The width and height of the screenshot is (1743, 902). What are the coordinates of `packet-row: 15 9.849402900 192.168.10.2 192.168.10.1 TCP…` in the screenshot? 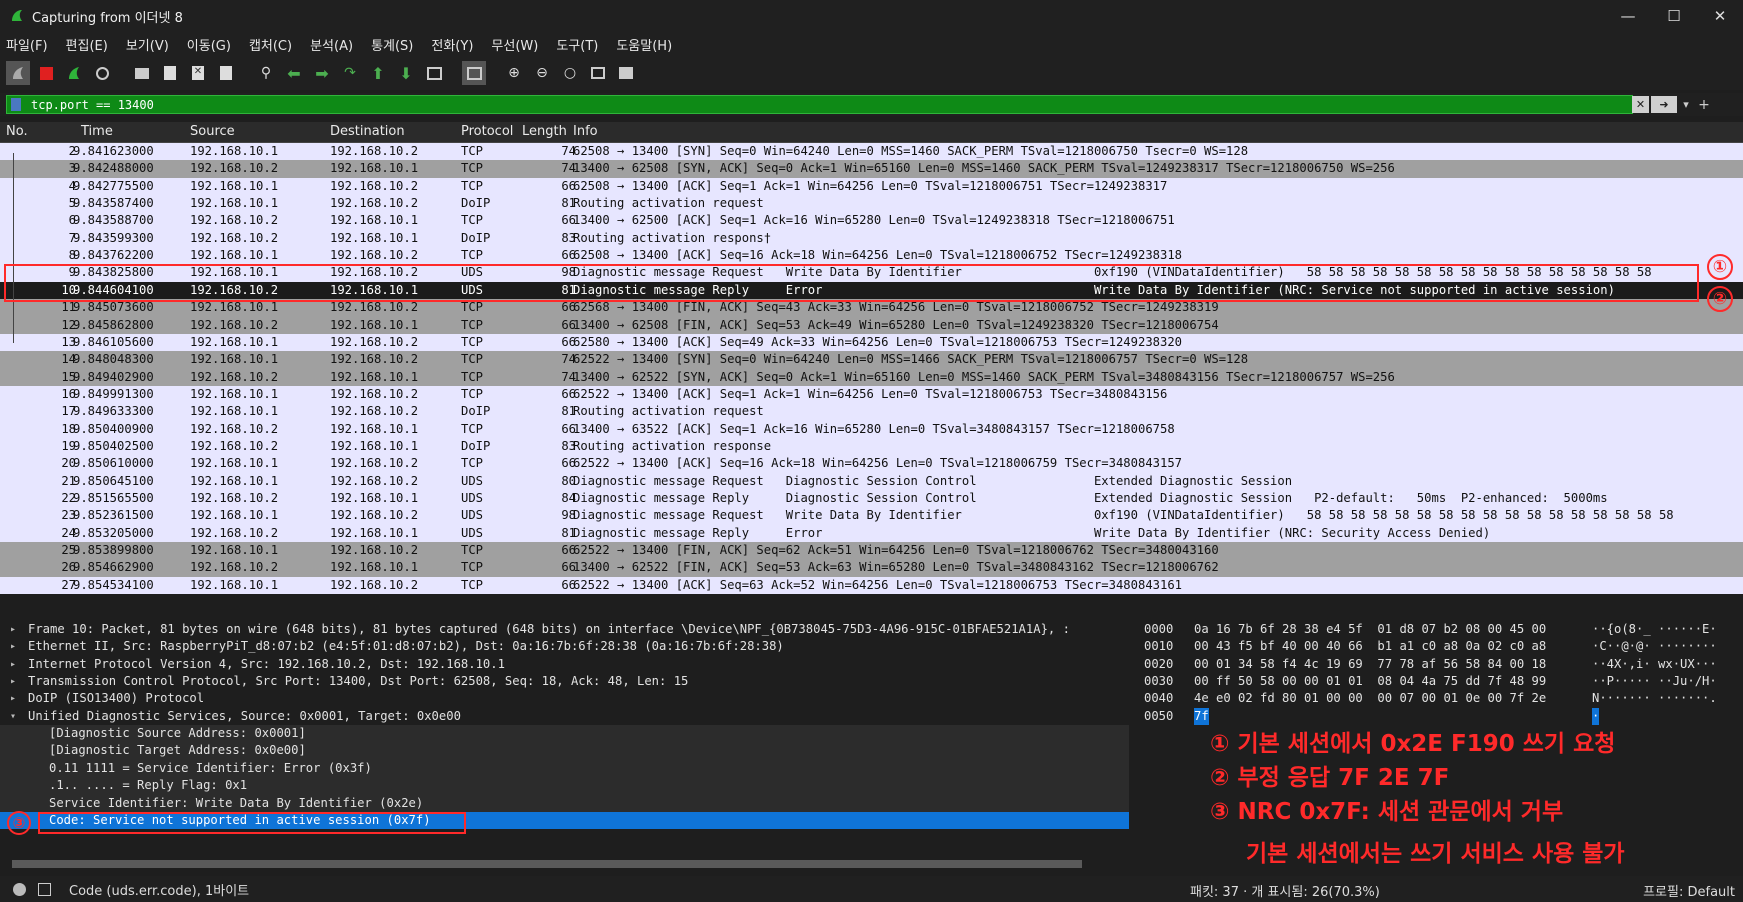 It's located at (871, 377).